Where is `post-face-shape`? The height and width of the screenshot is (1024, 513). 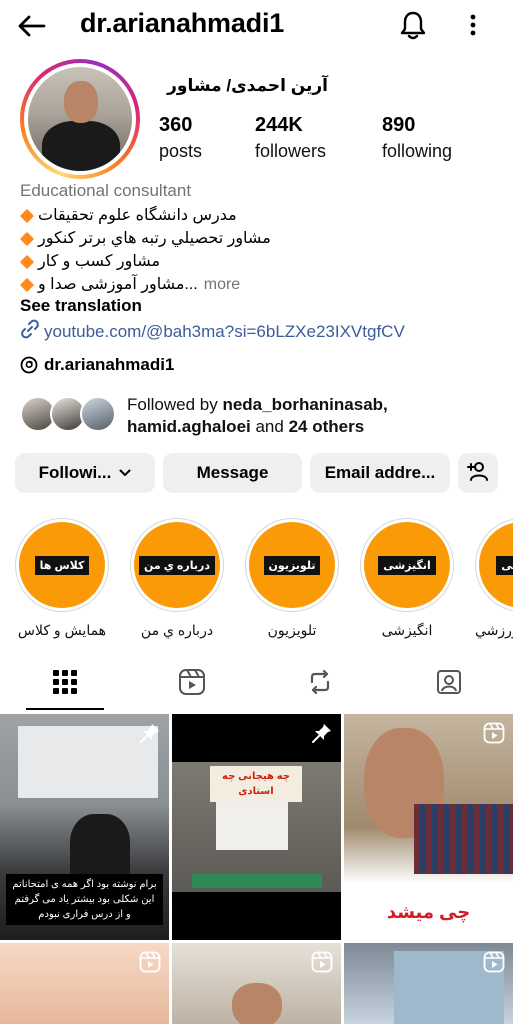
post-face-shape is located at coordinates (257, 1003).